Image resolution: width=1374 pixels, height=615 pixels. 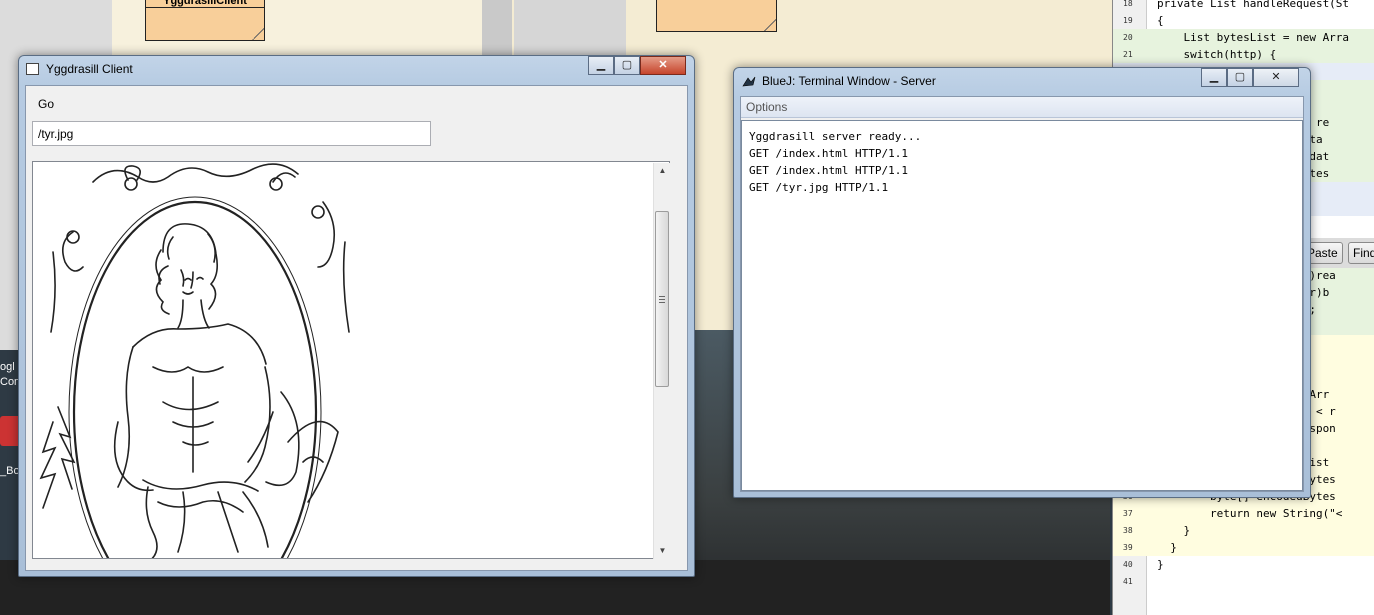 What do you see at coordinates (32, 69) in the screenshot?
I see `window-app-icon` at bounding box center [32, 69].